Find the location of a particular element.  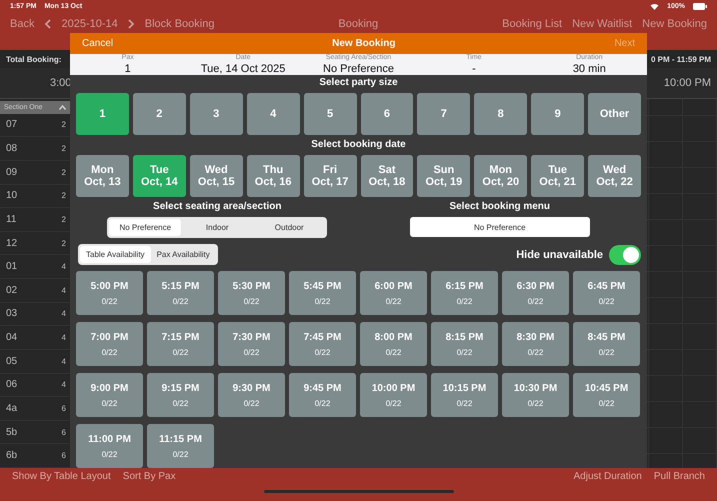

table-name: 5b is located at coordinates (12, 432).